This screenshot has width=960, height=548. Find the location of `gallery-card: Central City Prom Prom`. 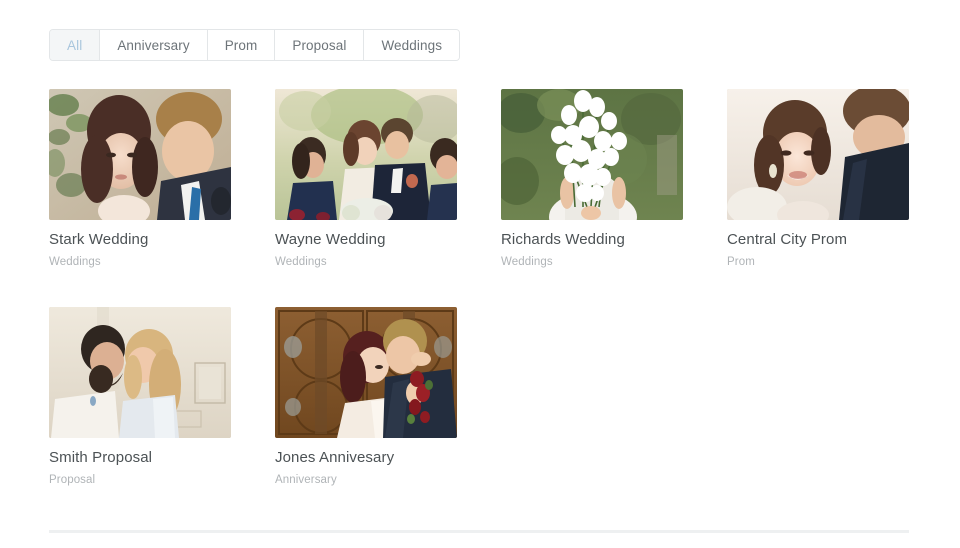

gallery-card: Central City Prom Prom is located at coordinates (818, 179).